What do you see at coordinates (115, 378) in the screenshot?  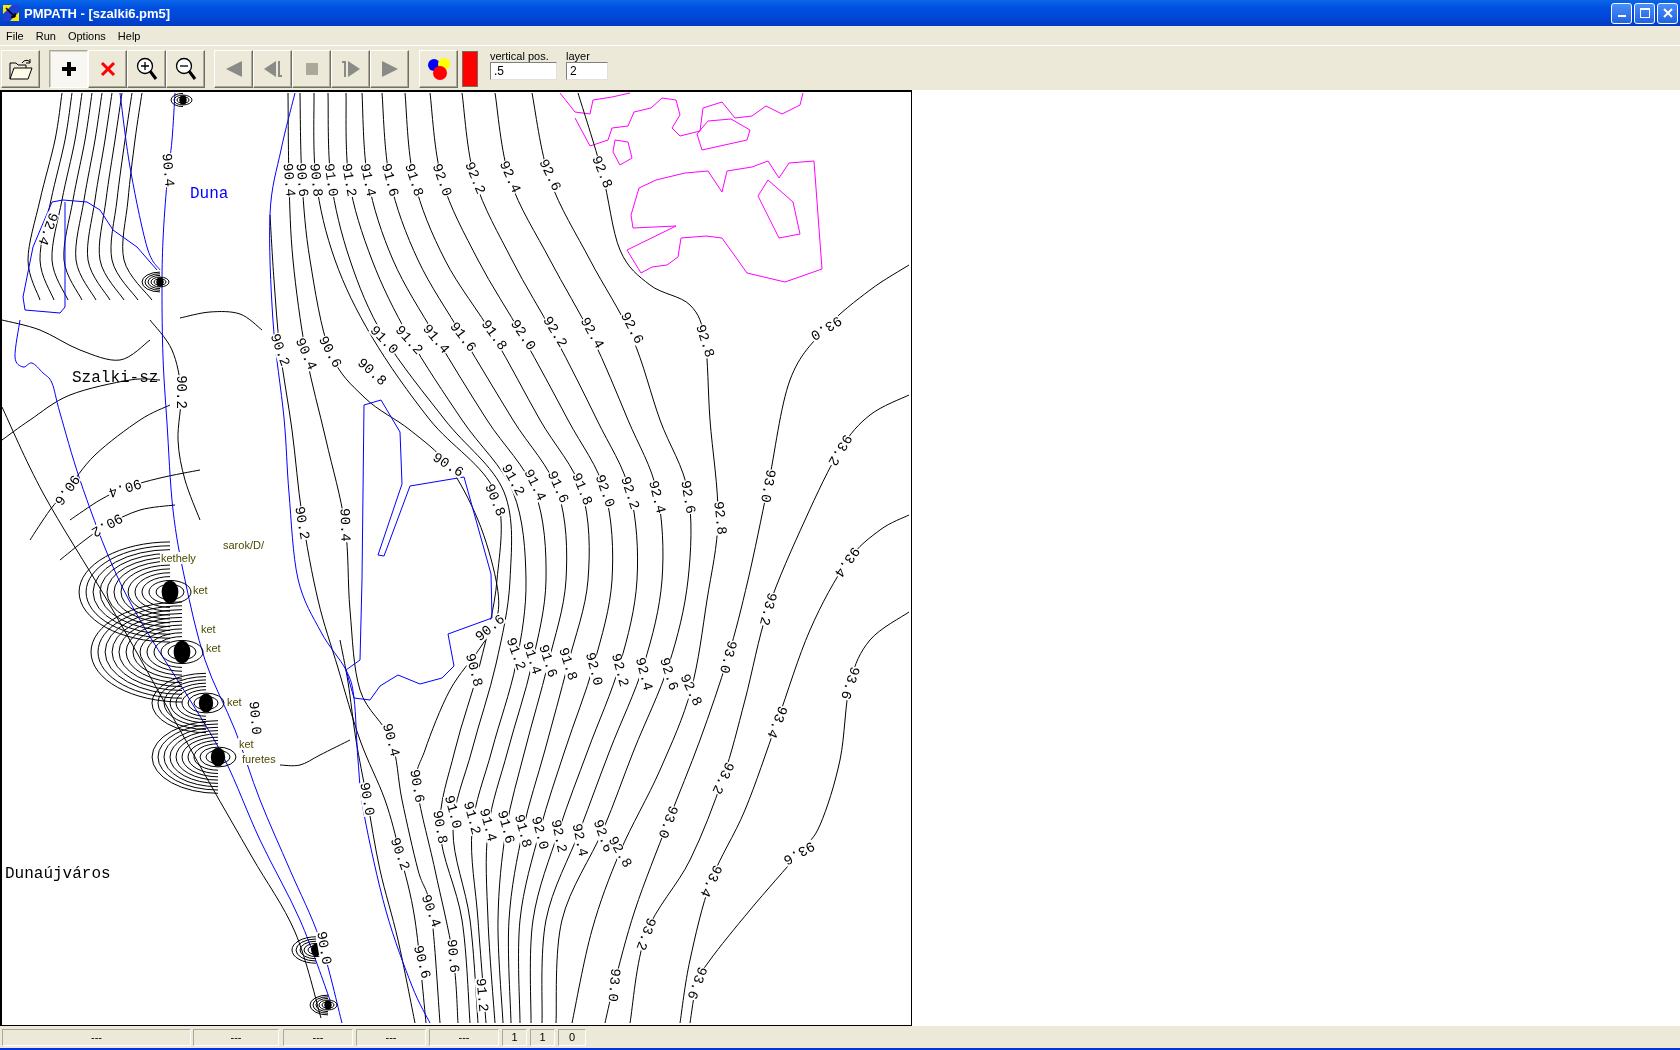 I see `place-label: Szalki-sz` at bounding box center [115, 378].